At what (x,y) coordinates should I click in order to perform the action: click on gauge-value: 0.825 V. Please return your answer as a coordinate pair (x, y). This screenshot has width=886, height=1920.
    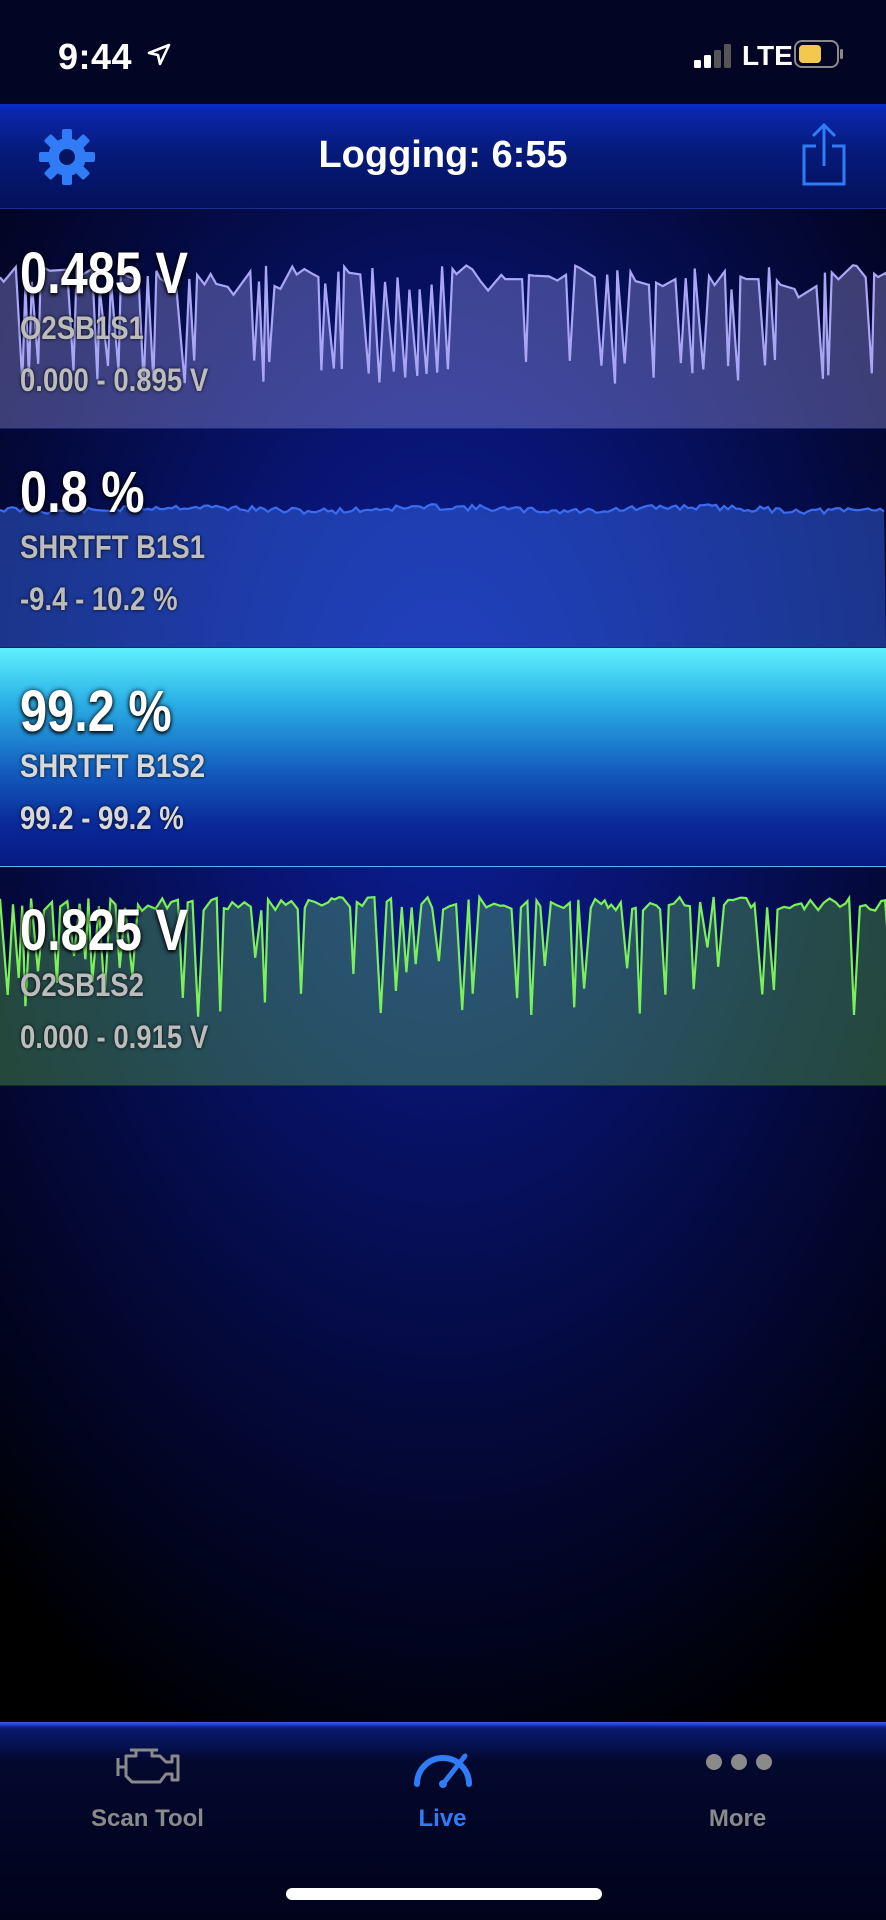
    Looking at the image, I should click on (104, 930).